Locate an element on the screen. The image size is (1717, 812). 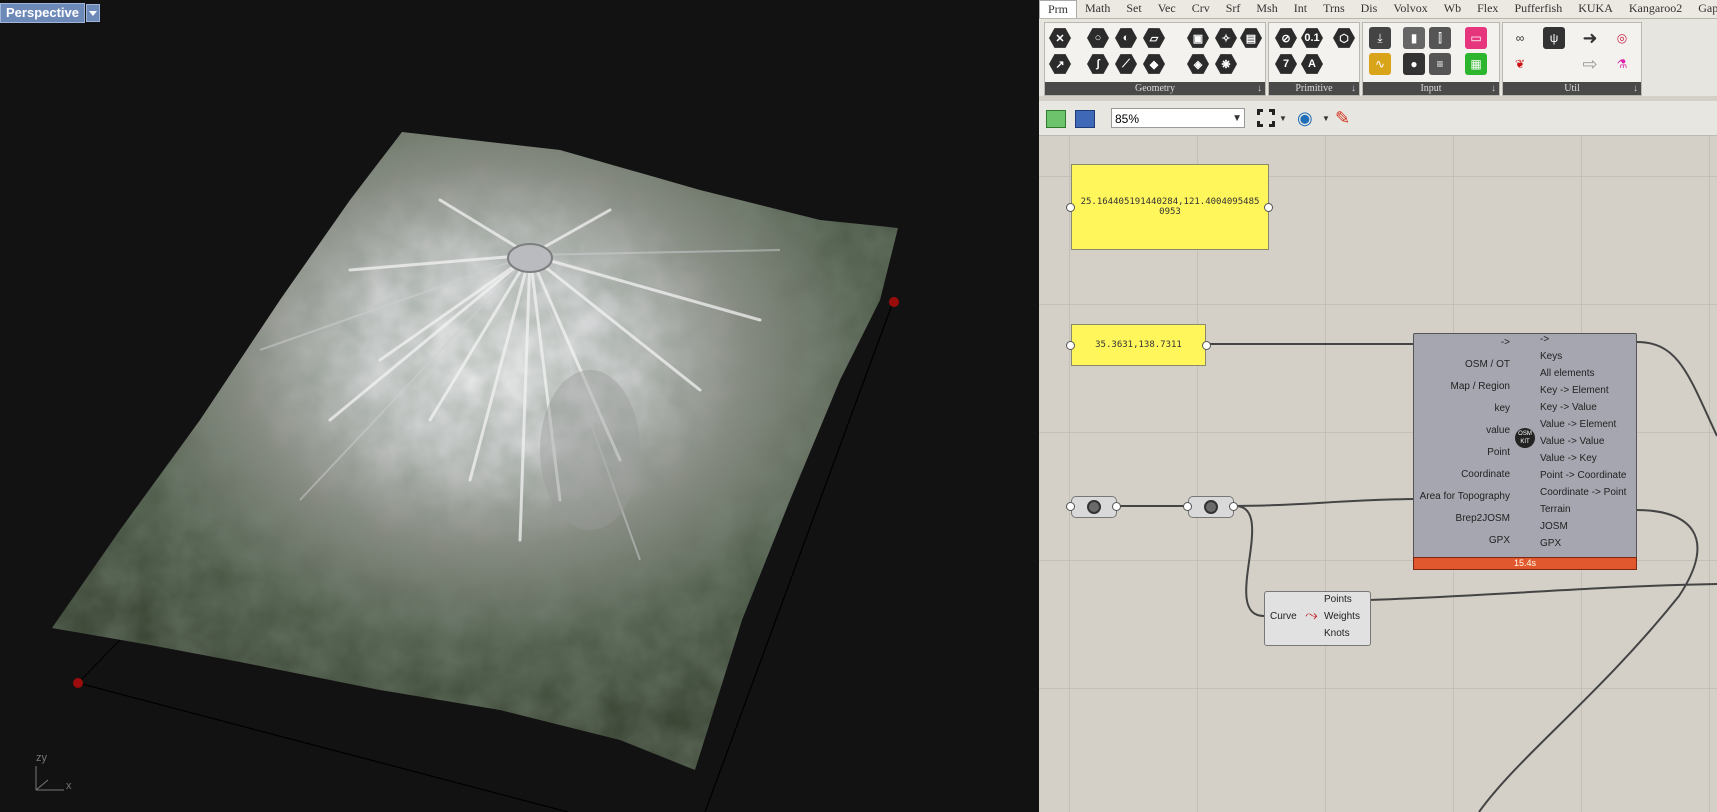
flask-icon: ⚗ is located at coordinates (1622, 64).